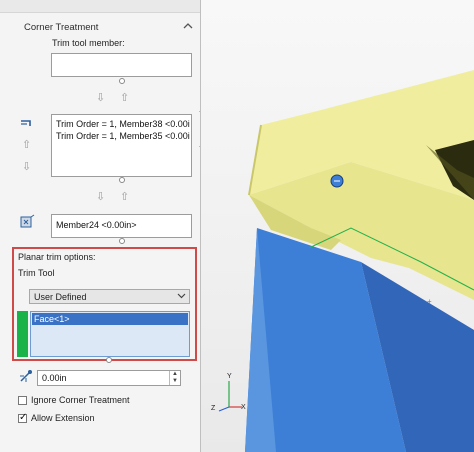  I want to click on checkmark-icon: ✓, so click(23, 417).